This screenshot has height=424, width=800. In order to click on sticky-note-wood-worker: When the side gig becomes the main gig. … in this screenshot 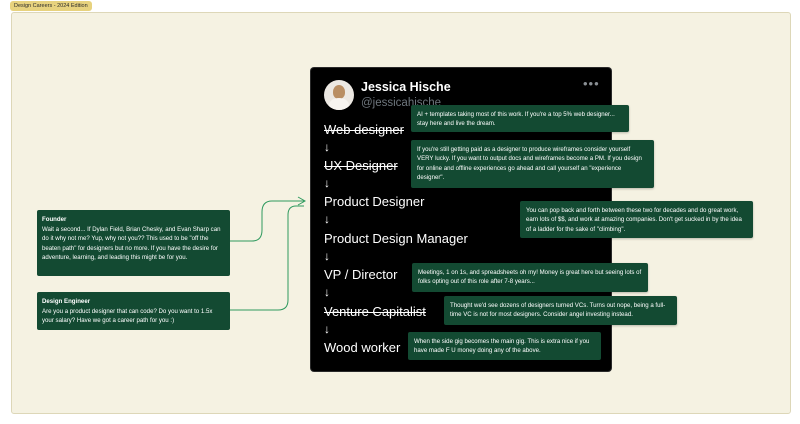, I will do `click(504, 346)`.